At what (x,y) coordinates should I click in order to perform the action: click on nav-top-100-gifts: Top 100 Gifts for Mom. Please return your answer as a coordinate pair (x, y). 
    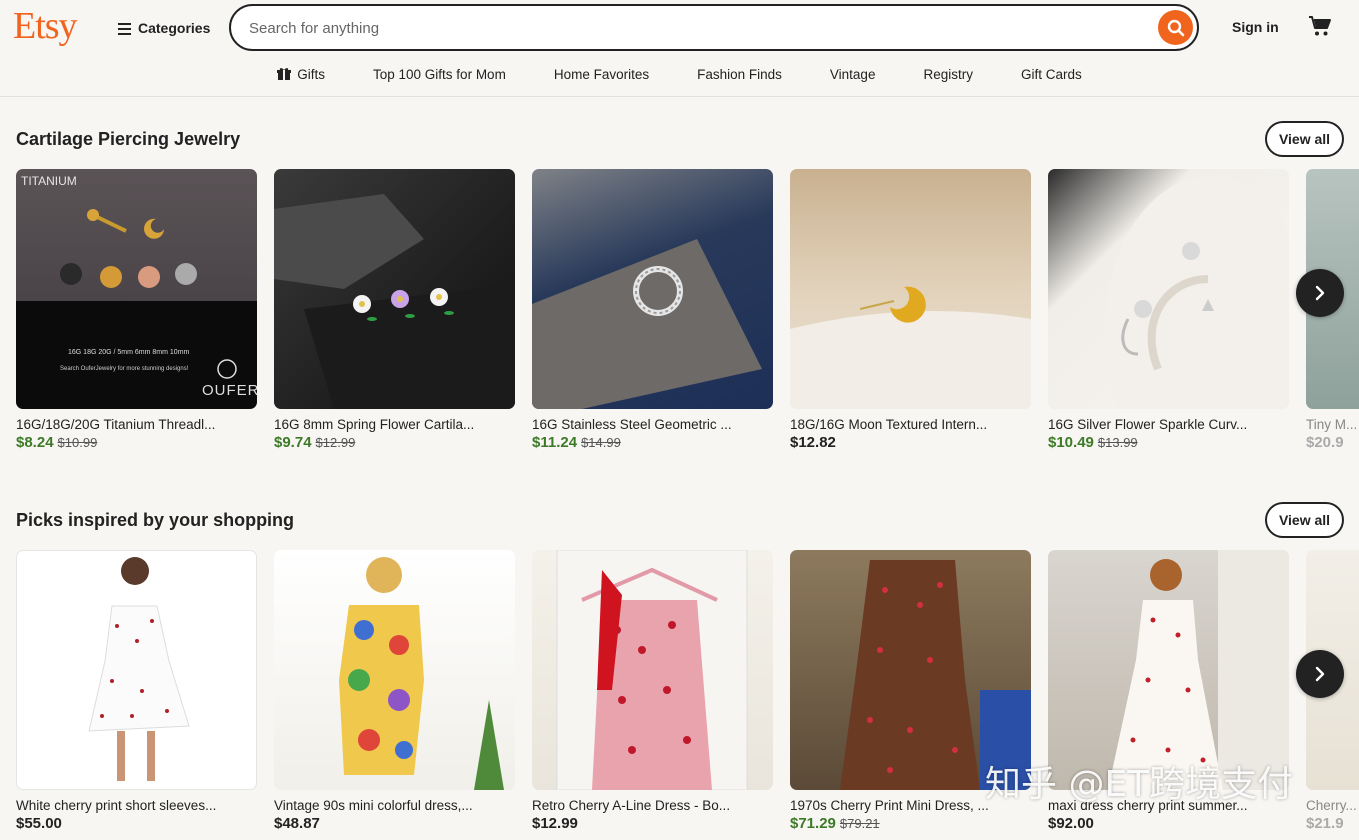
    Looking at the image, I should click on (439, 74).